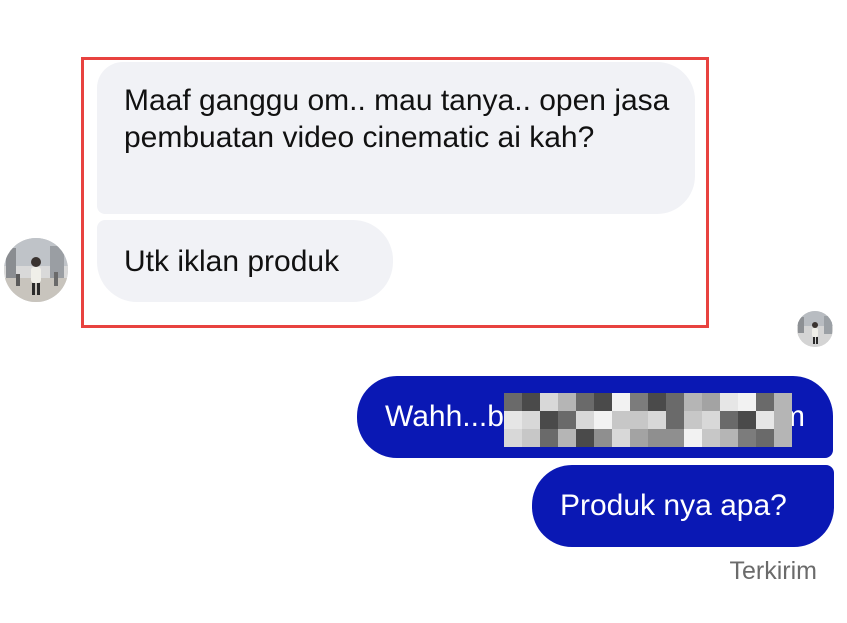  I want to click on contact-avatar-photo, so click(36, 270).